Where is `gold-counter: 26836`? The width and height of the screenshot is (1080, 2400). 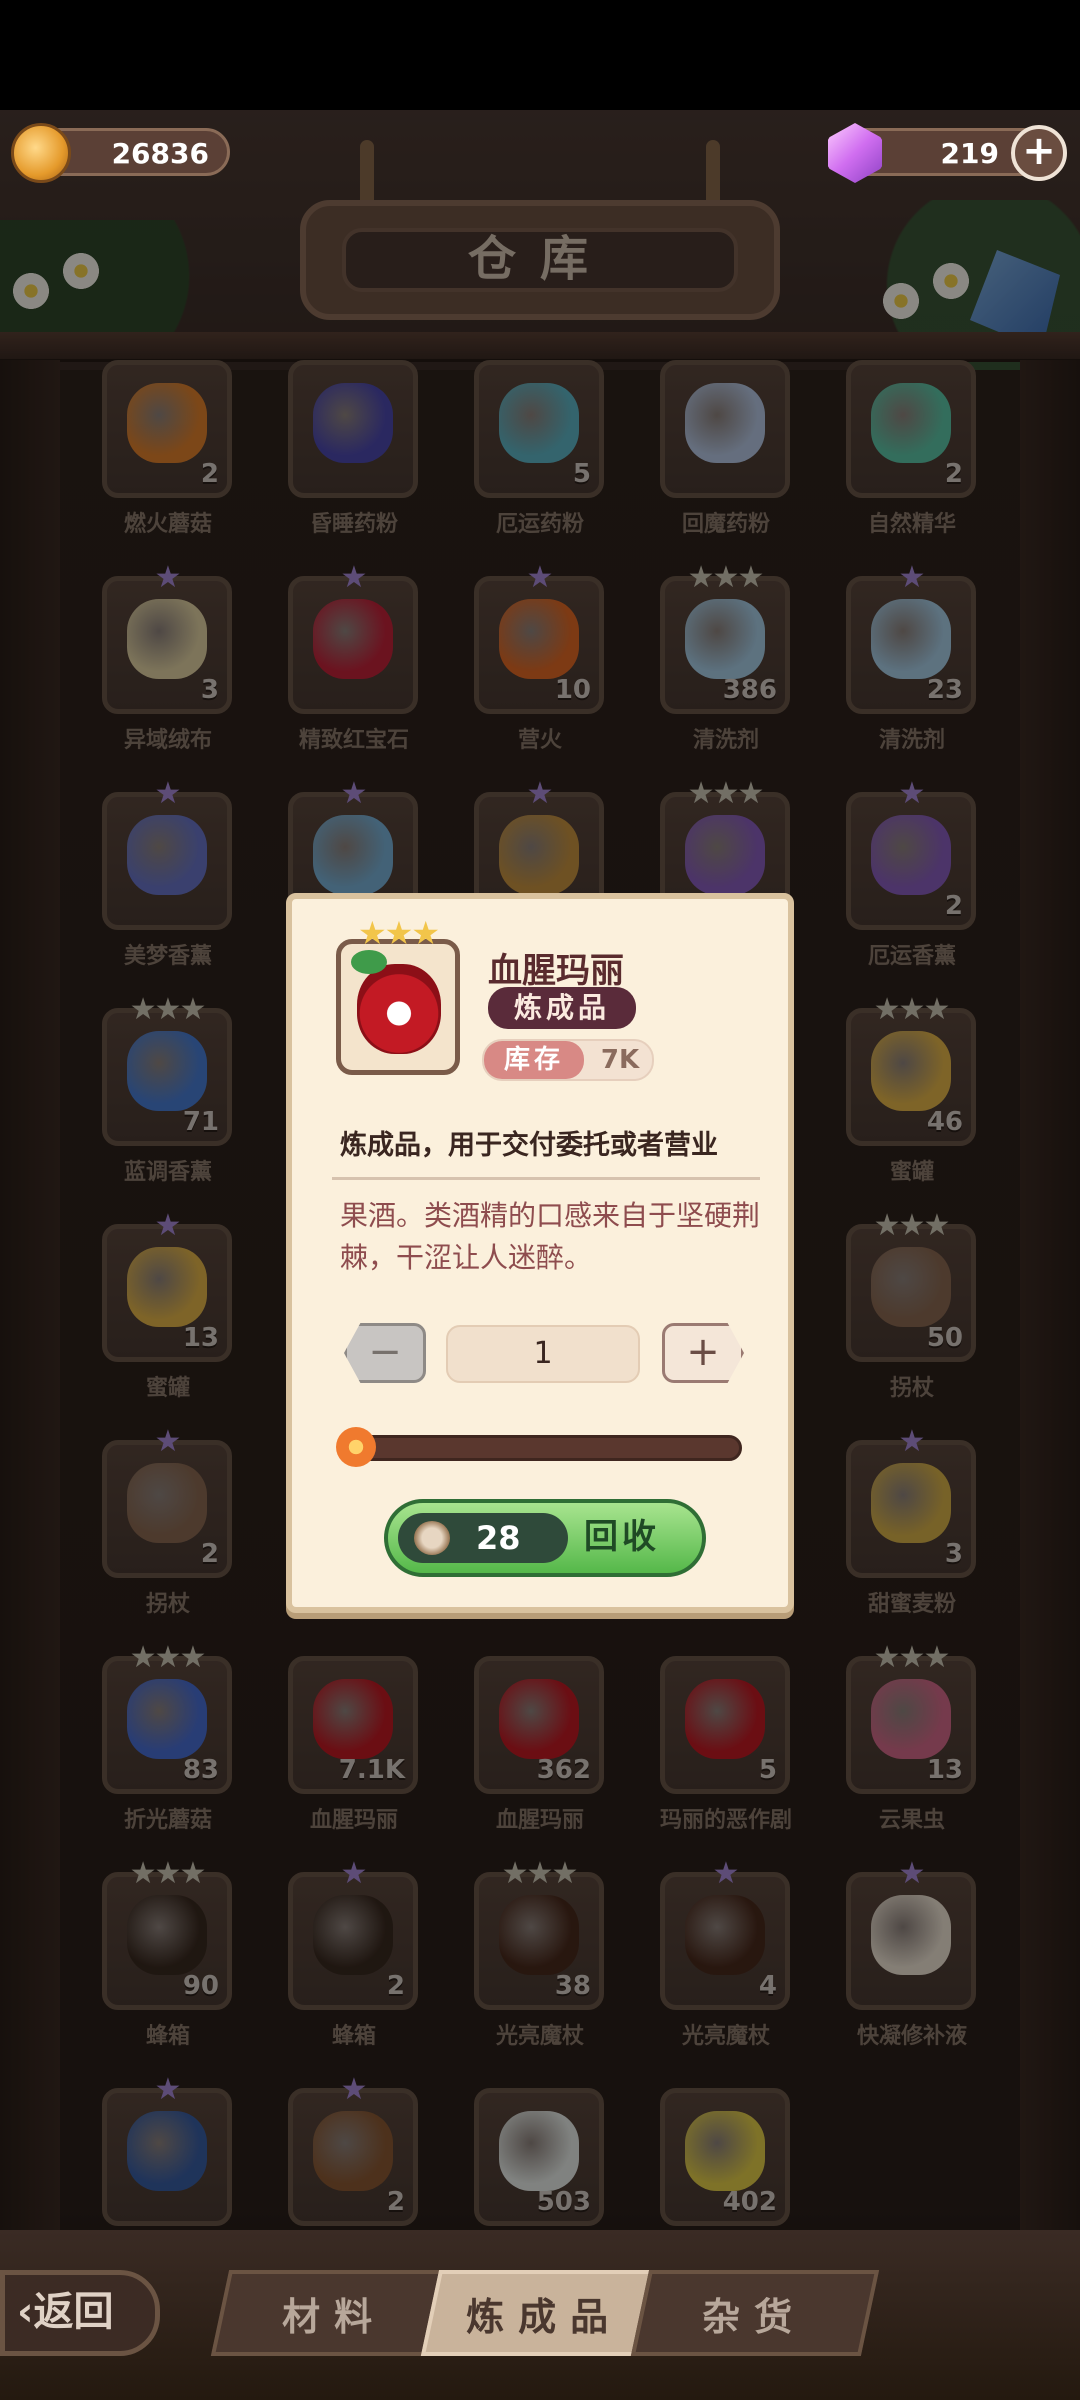 gold-counter: 26836 is located at coordinates (120, 153).